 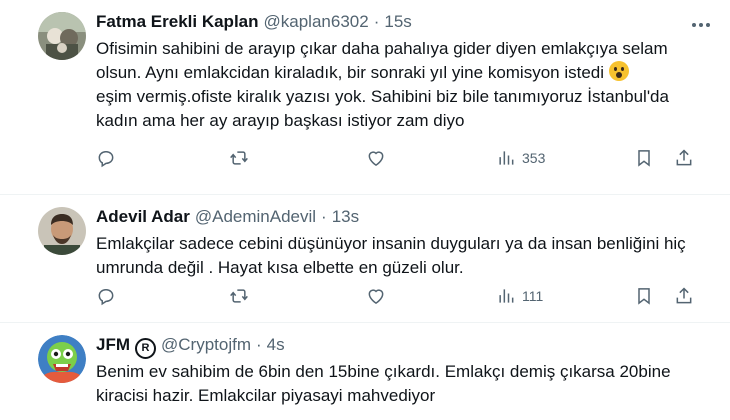 I want to click on more-options-icon, so click(x=701, y=25).